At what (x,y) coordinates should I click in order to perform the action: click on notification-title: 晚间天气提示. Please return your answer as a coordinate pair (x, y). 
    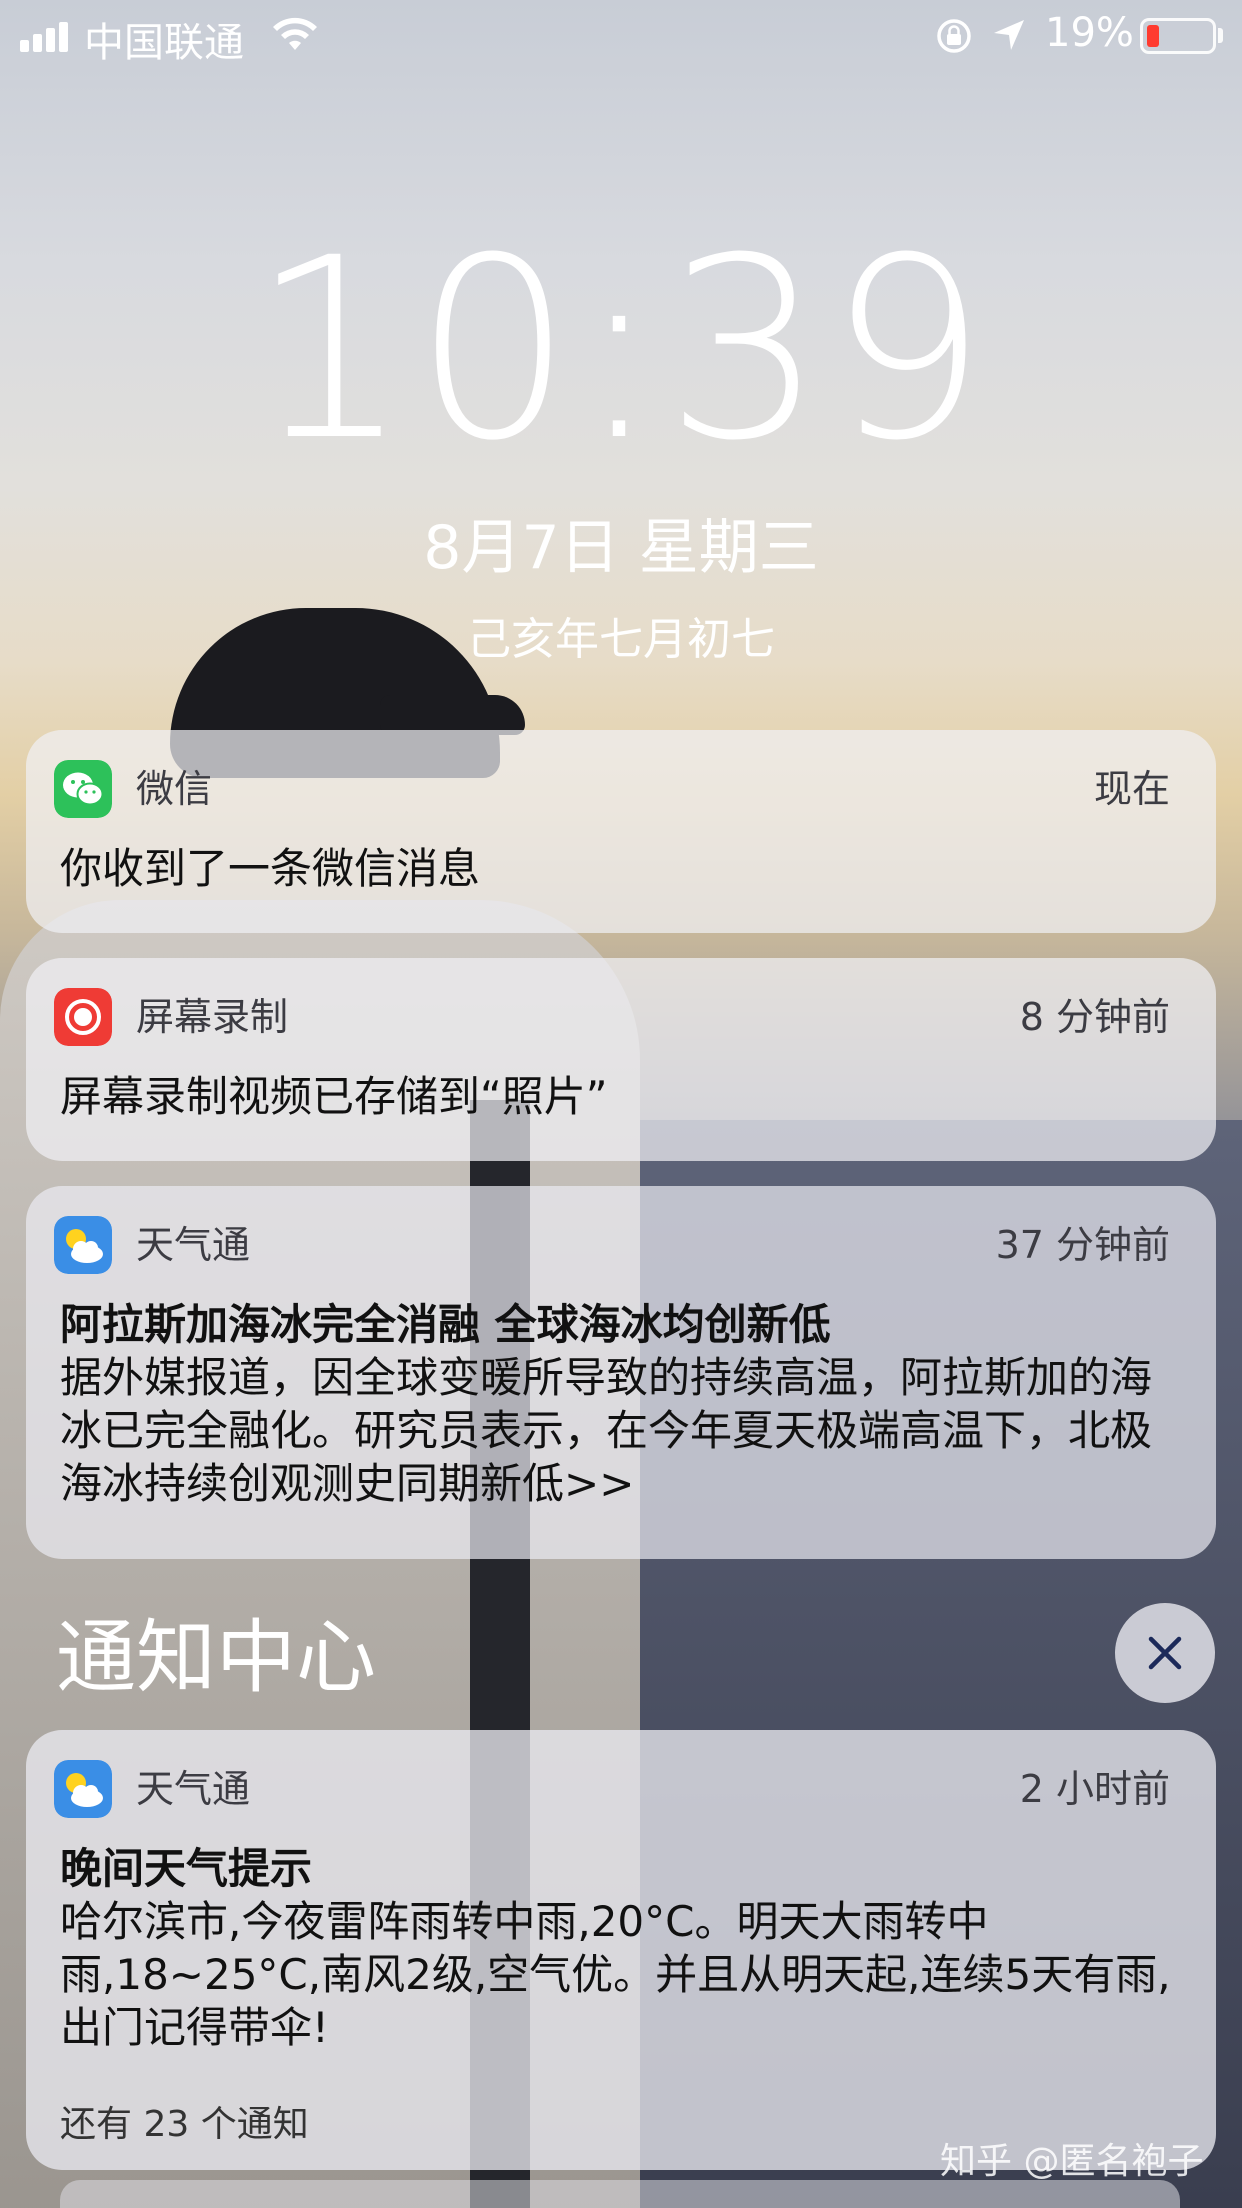
    Looking at the image, I should click on (186, 1868).